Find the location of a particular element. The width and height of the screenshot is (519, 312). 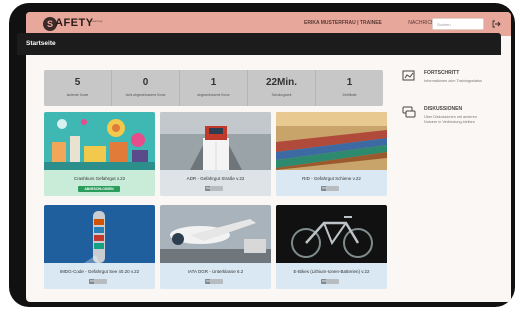

stat-certificates: 1 Zertifikate is located at coordinates (349, 88).